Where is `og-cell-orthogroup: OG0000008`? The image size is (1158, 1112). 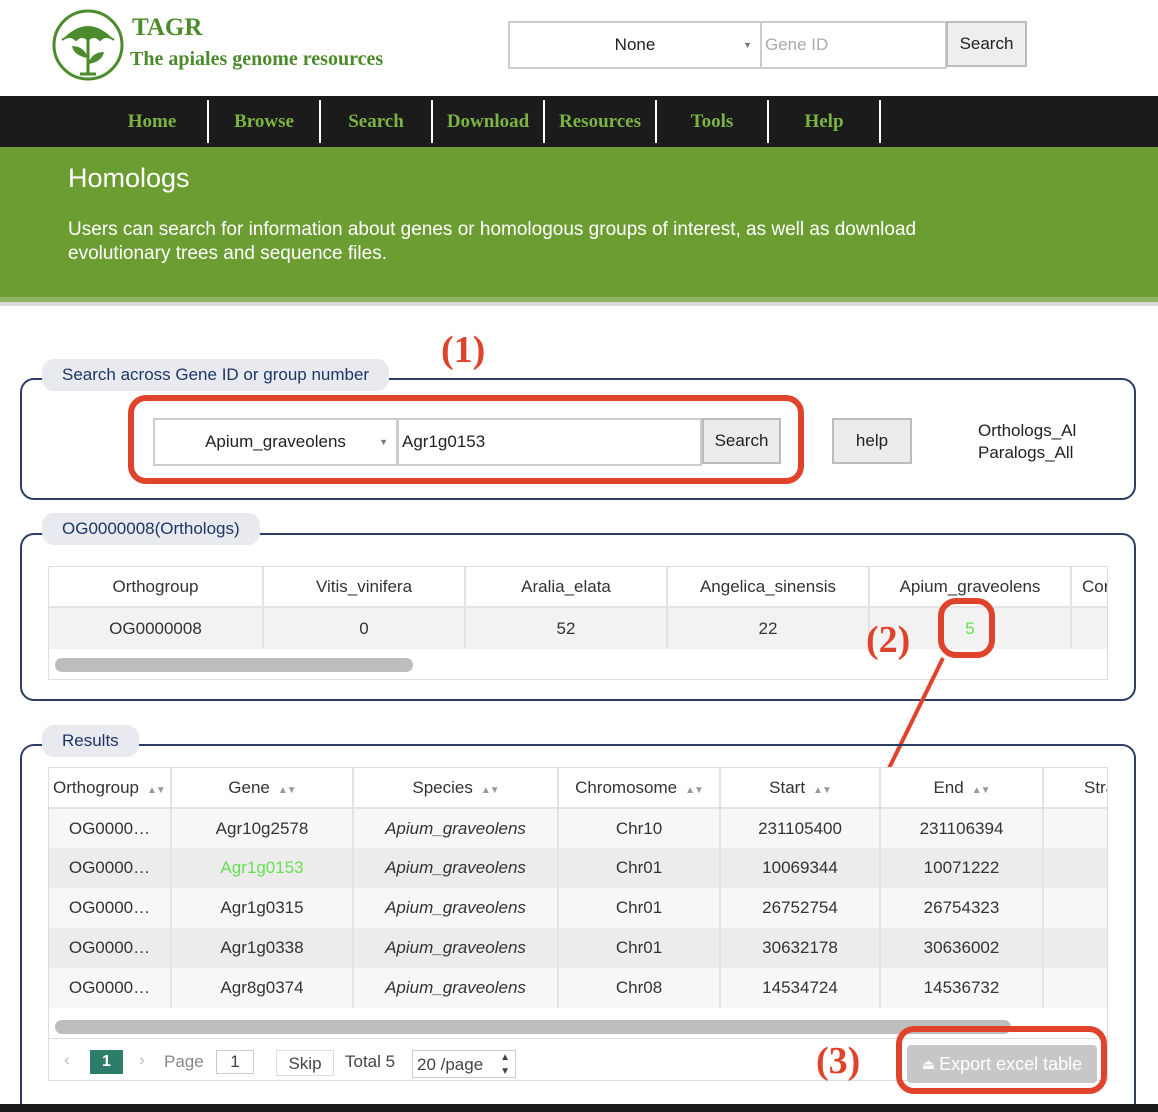
og-cell-orthogroup: OG0000008 is located at coordinates (156, 628).